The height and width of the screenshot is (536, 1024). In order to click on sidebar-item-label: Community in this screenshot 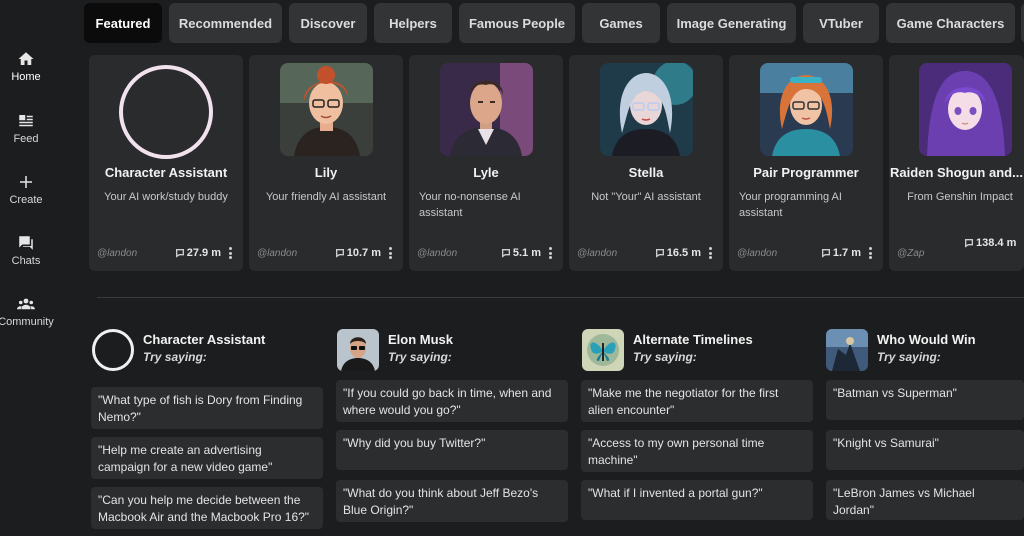, I will do `click(27, 322)`.